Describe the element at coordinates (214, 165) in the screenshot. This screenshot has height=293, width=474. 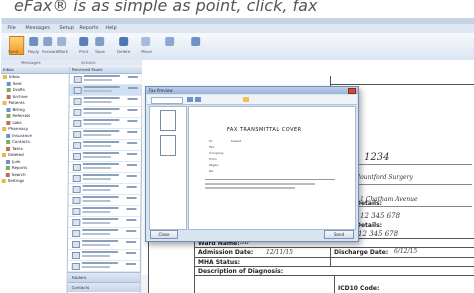
I see `cover-field: Pages:` at that location.